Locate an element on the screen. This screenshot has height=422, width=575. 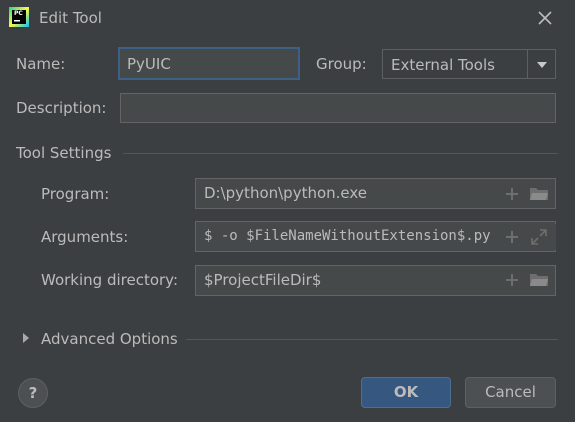
tool-settings-heading: Tool Settings is located at coordinates (64, 153).